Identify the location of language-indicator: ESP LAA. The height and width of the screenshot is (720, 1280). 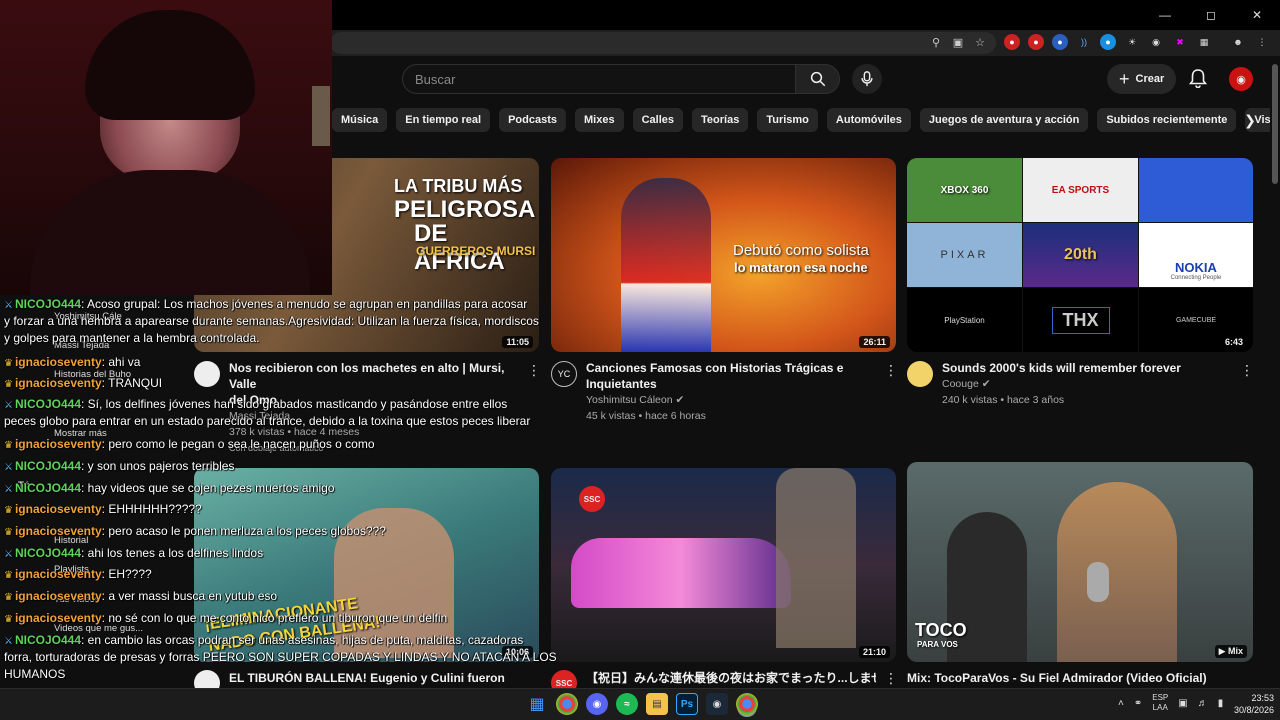
(1160, 703).